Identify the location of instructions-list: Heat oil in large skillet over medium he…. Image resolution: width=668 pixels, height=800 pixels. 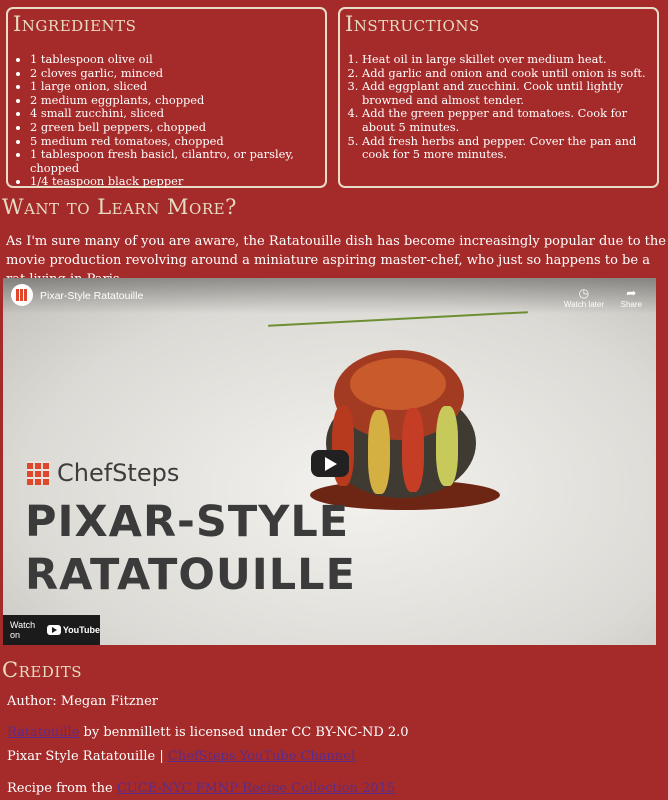
(509, 107).